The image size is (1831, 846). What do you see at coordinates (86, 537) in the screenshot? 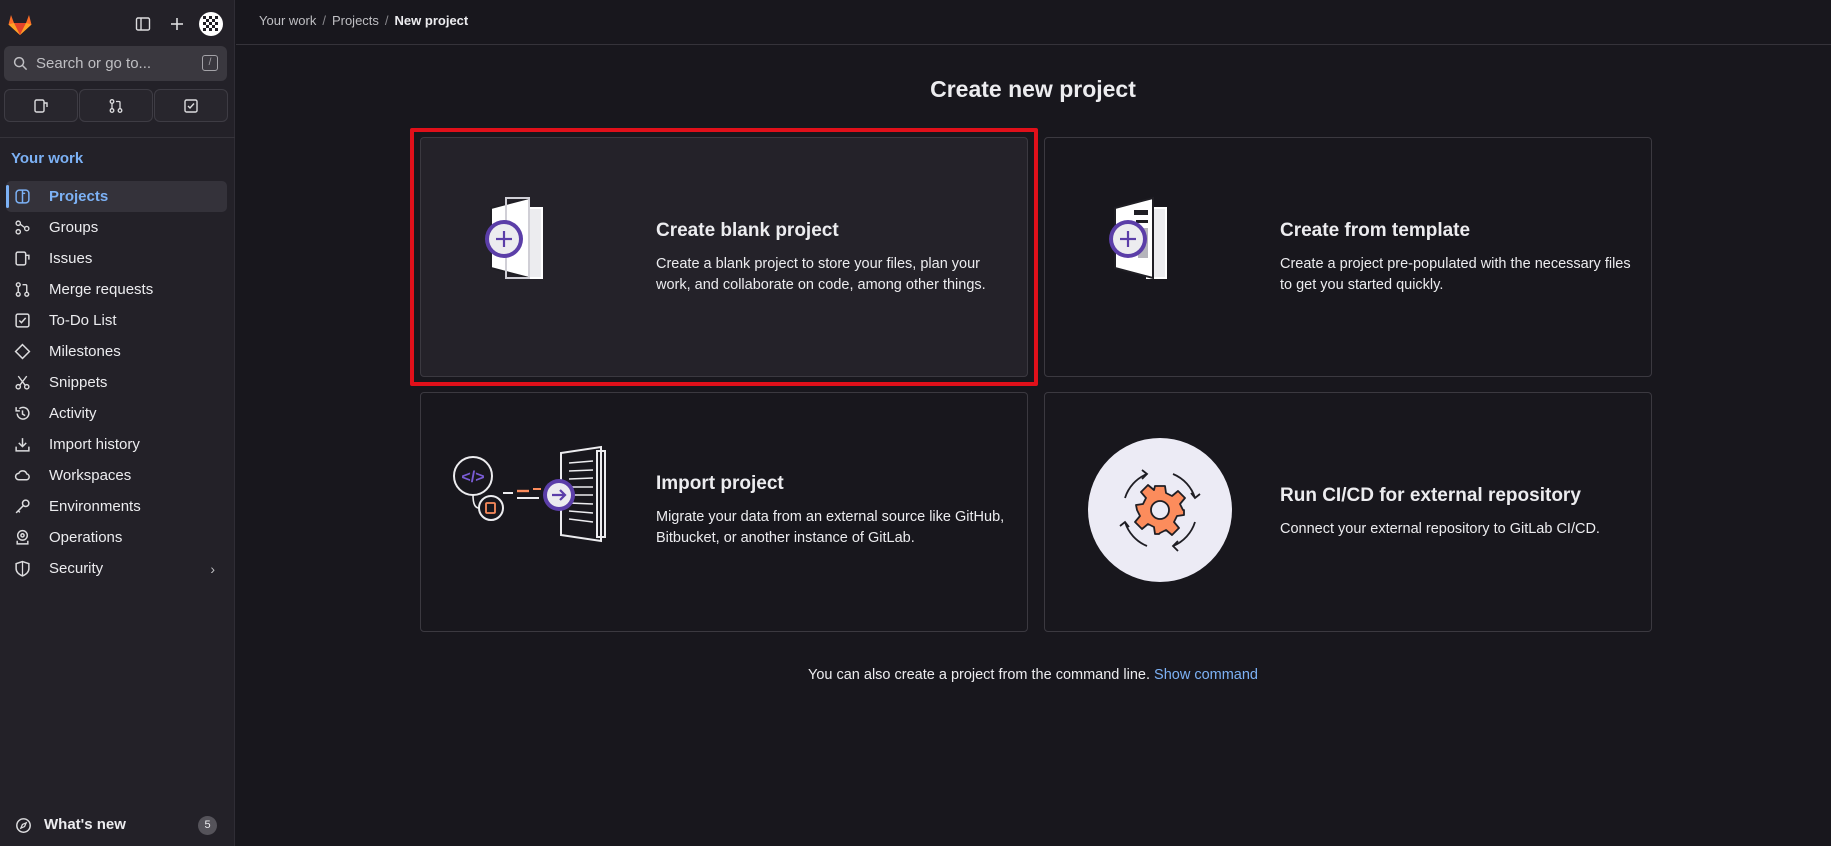
I see `sidebar-item-label: Operations` at bounding box center [86, 537].